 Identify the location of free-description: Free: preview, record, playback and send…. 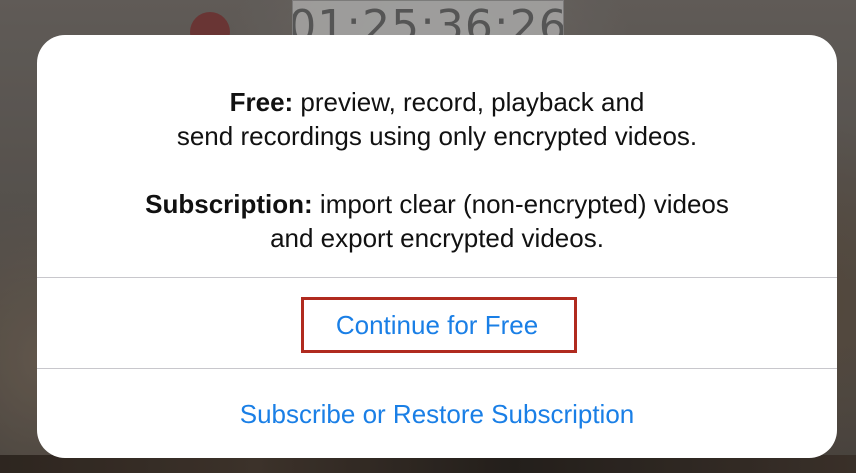
(437, 119).